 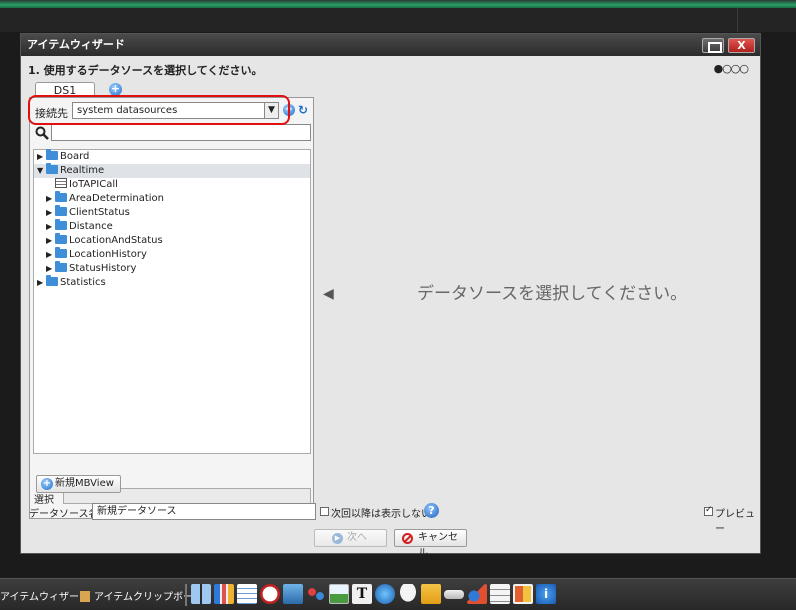 What do you see at coordinates (145, 70) in the screenshot?
I see `step-title: 1. 使用するデータソースを選択してください。` at bounding box center [145, 70].